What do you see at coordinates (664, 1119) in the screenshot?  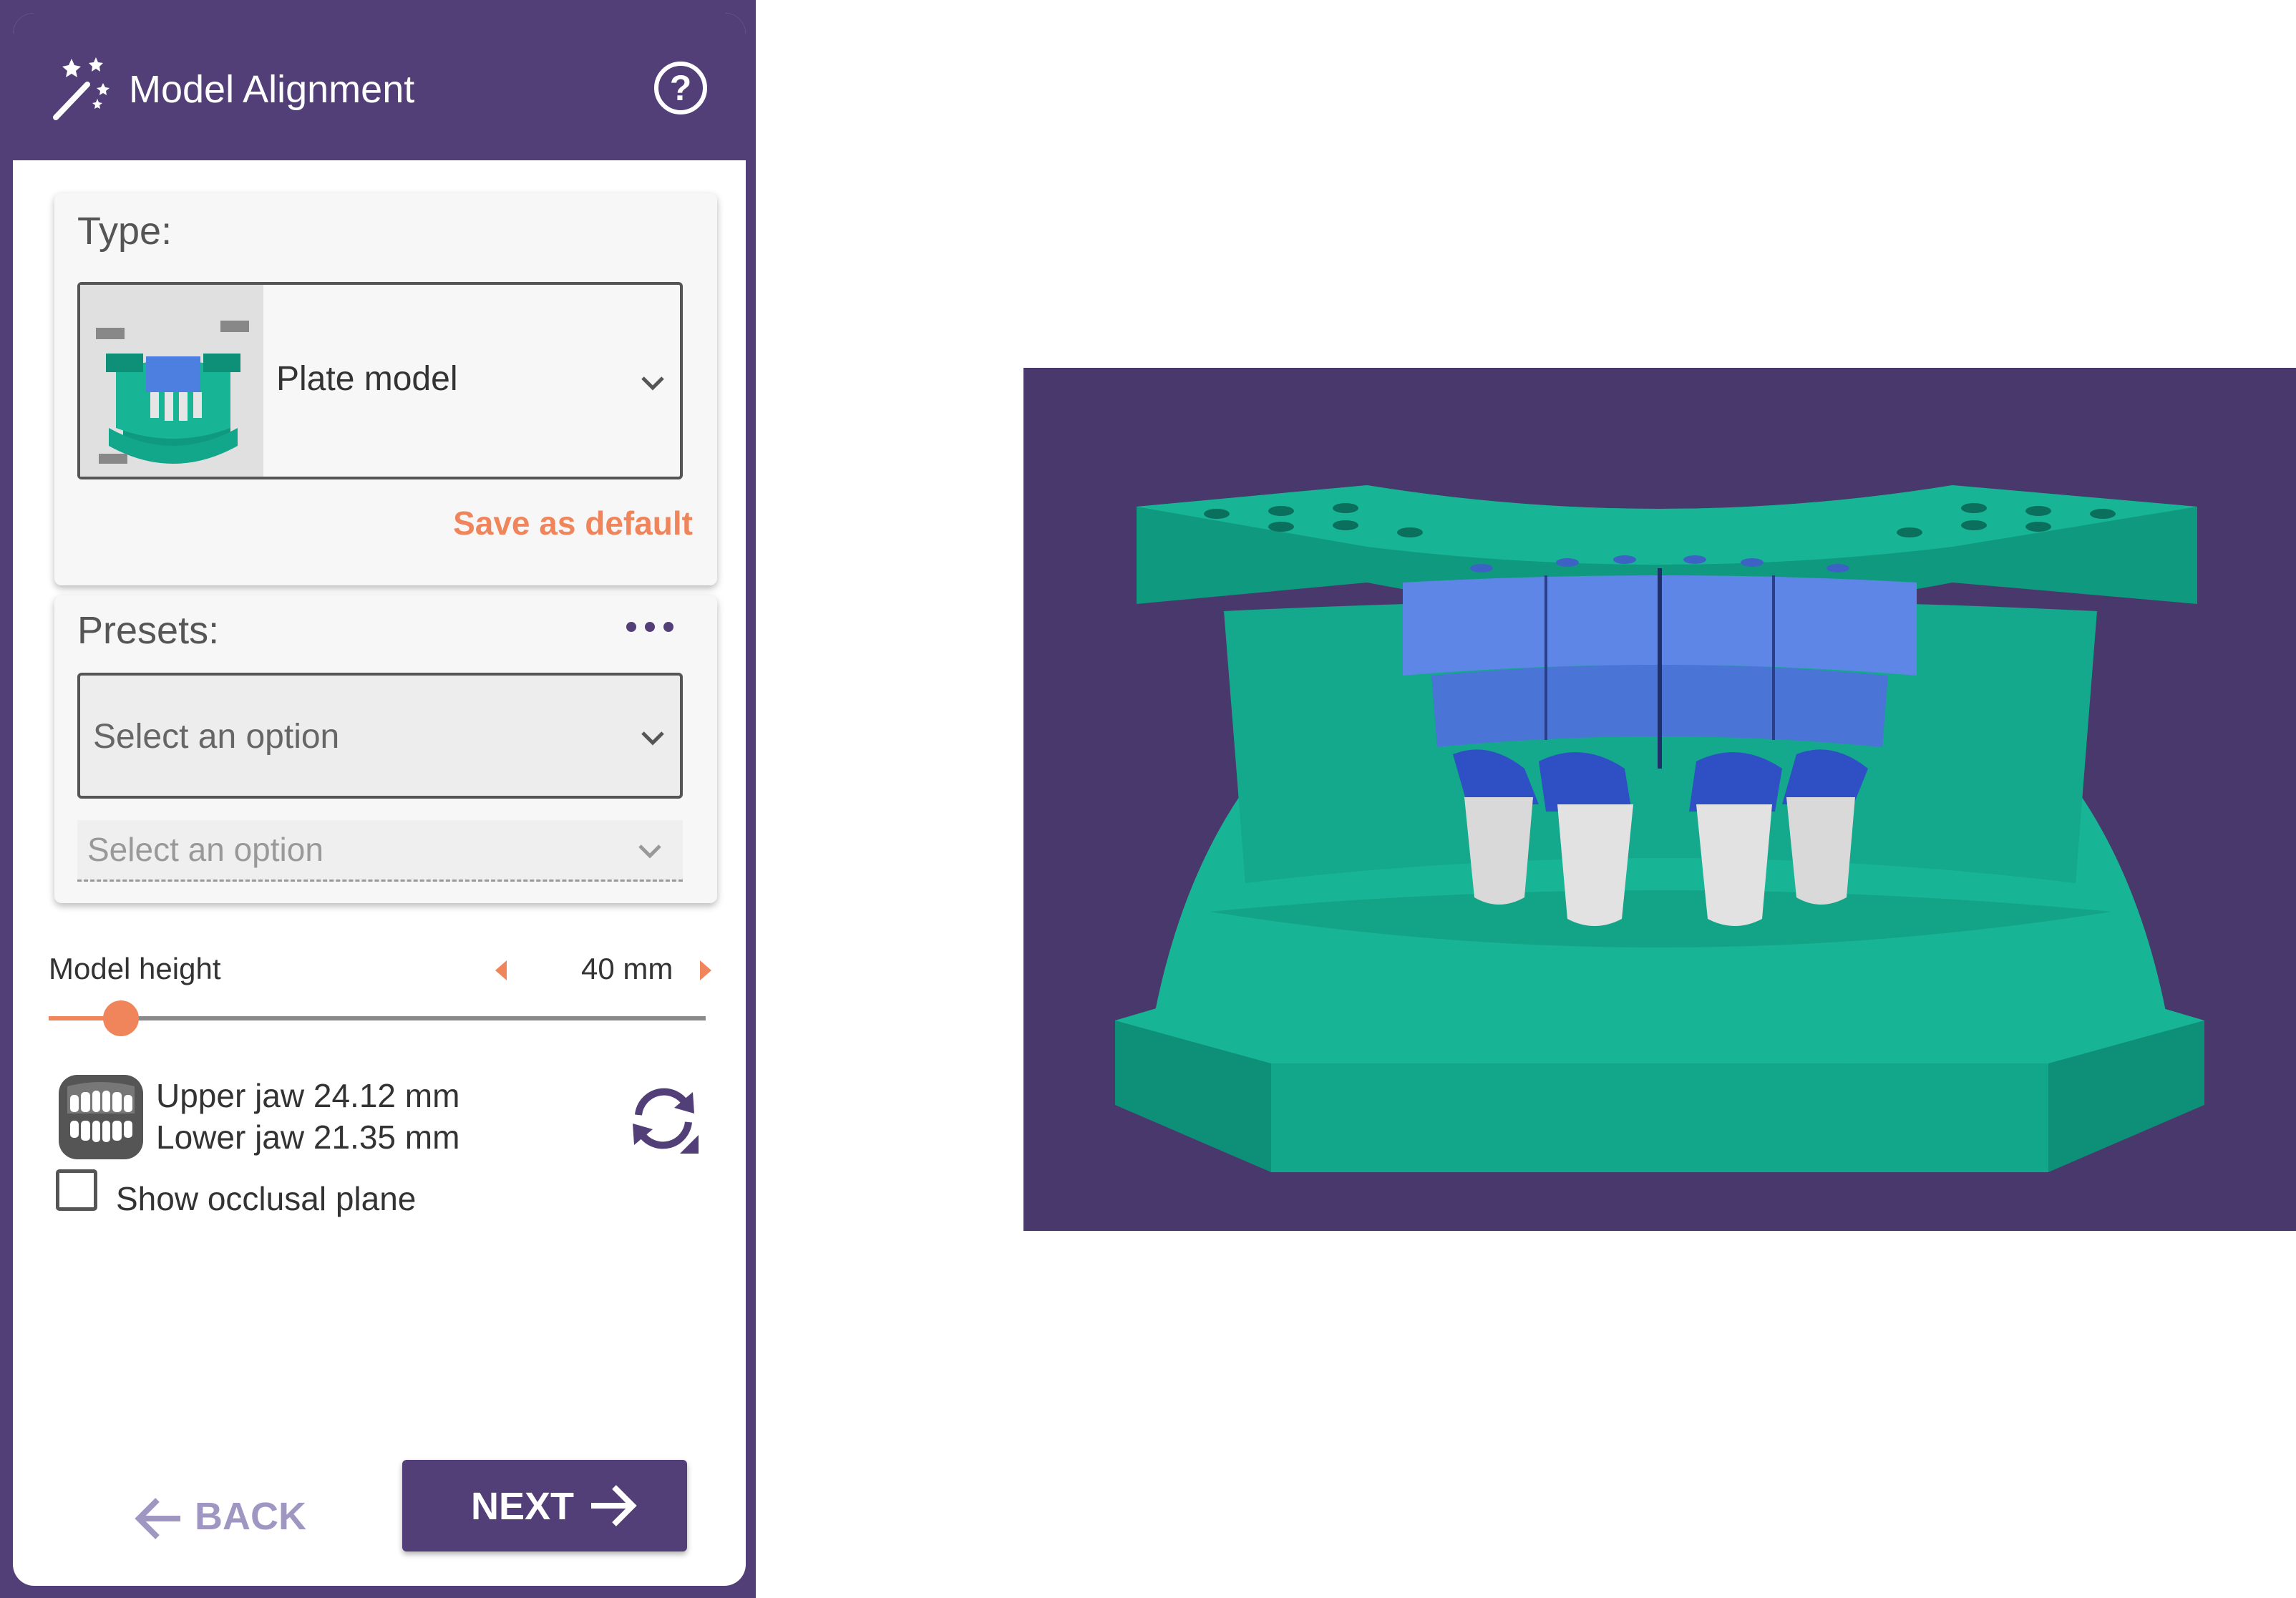 I see `swap-jaws-icon` at bounding box center [664, 1119].